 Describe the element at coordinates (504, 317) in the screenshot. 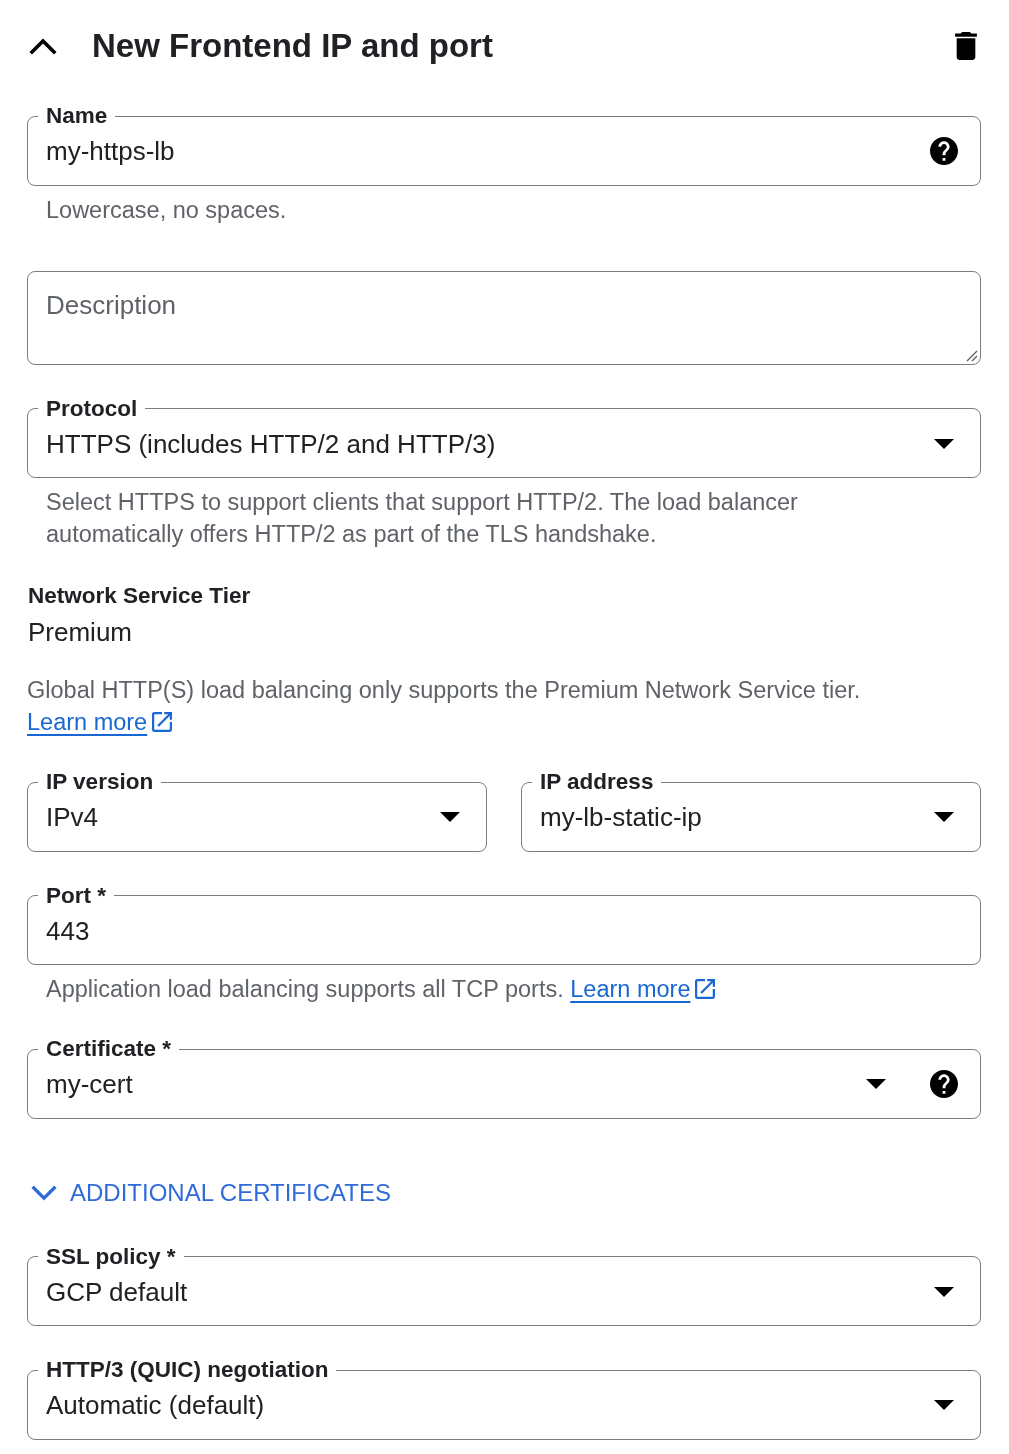

I see `description-field: Description` at that location.